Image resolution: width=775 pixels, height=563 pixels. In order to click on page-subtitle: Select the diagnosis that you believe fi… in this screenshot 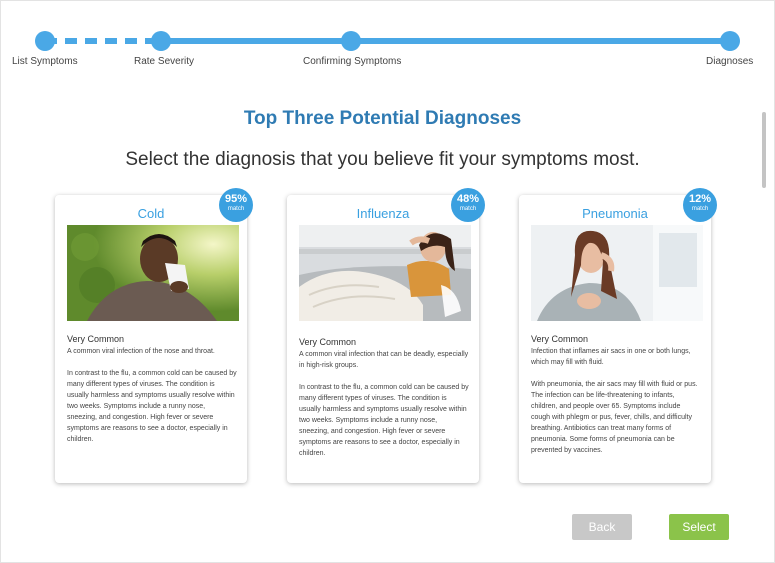, I will do `click(382, 159)`.